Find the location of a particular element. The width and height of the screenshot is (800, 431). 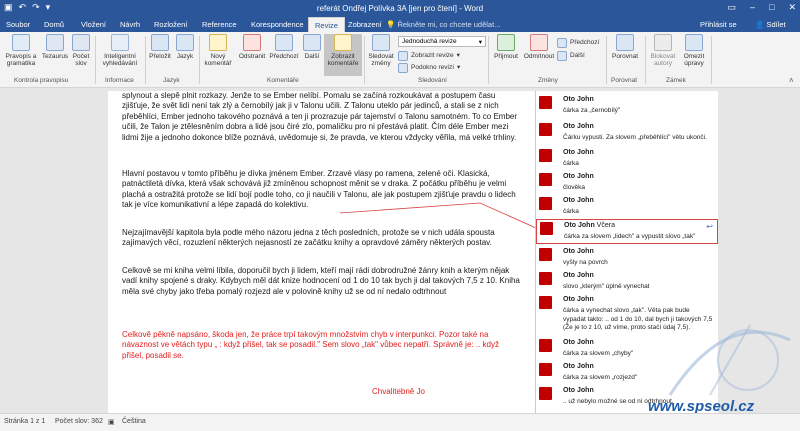

comment: Oto John čárka za „černobílý" is located at coordinates (627, 107).